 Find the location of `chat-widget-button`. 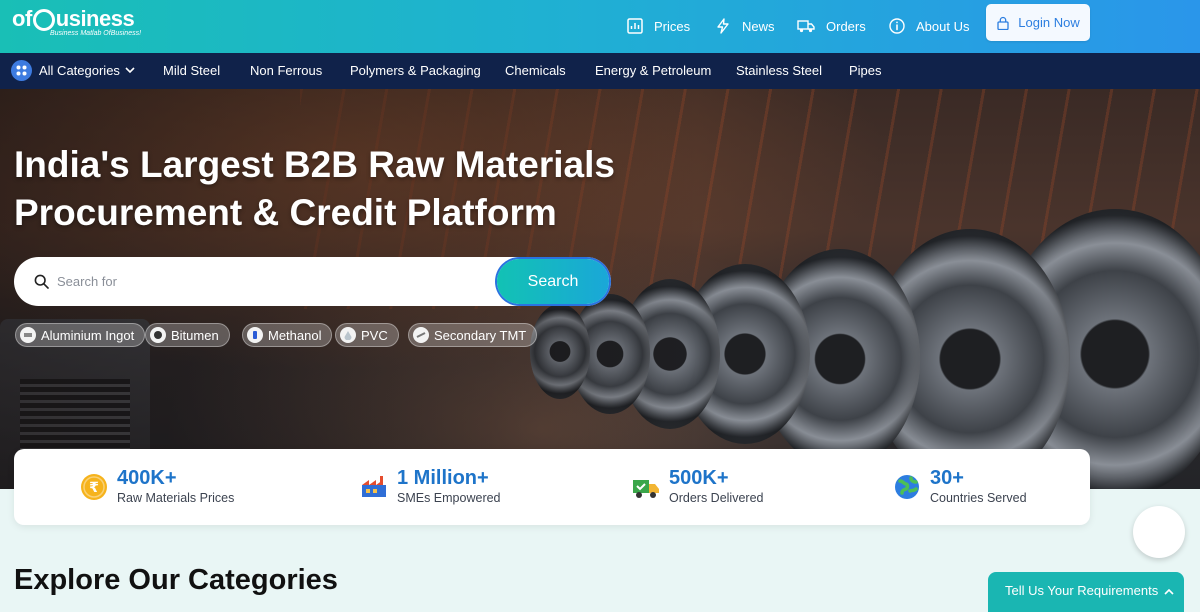

chat-widget-button is located at coordinates (1159, 532).